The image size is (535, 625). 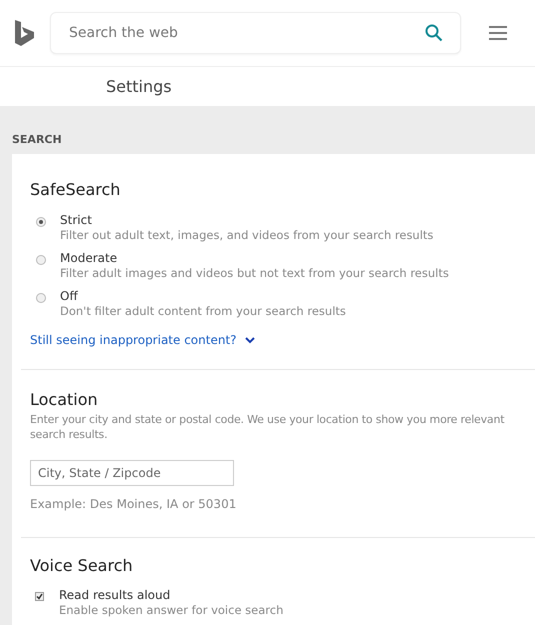 I want to click on chevron-icon, so click(x=249, y=340).